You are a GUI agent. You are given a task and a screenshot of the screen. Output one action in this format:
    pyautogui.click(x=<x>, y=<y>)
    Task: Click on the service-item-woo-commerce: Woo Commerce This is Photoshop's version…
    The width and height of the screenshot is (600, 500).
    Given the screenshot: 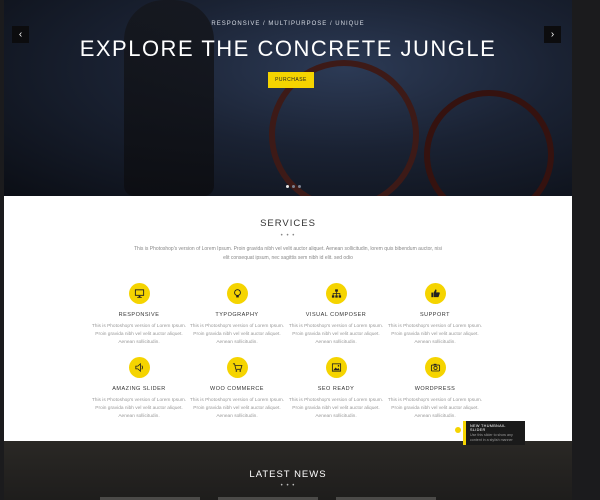 What is the action you would take?
    pyautogui.click(x=237, y=389)
    